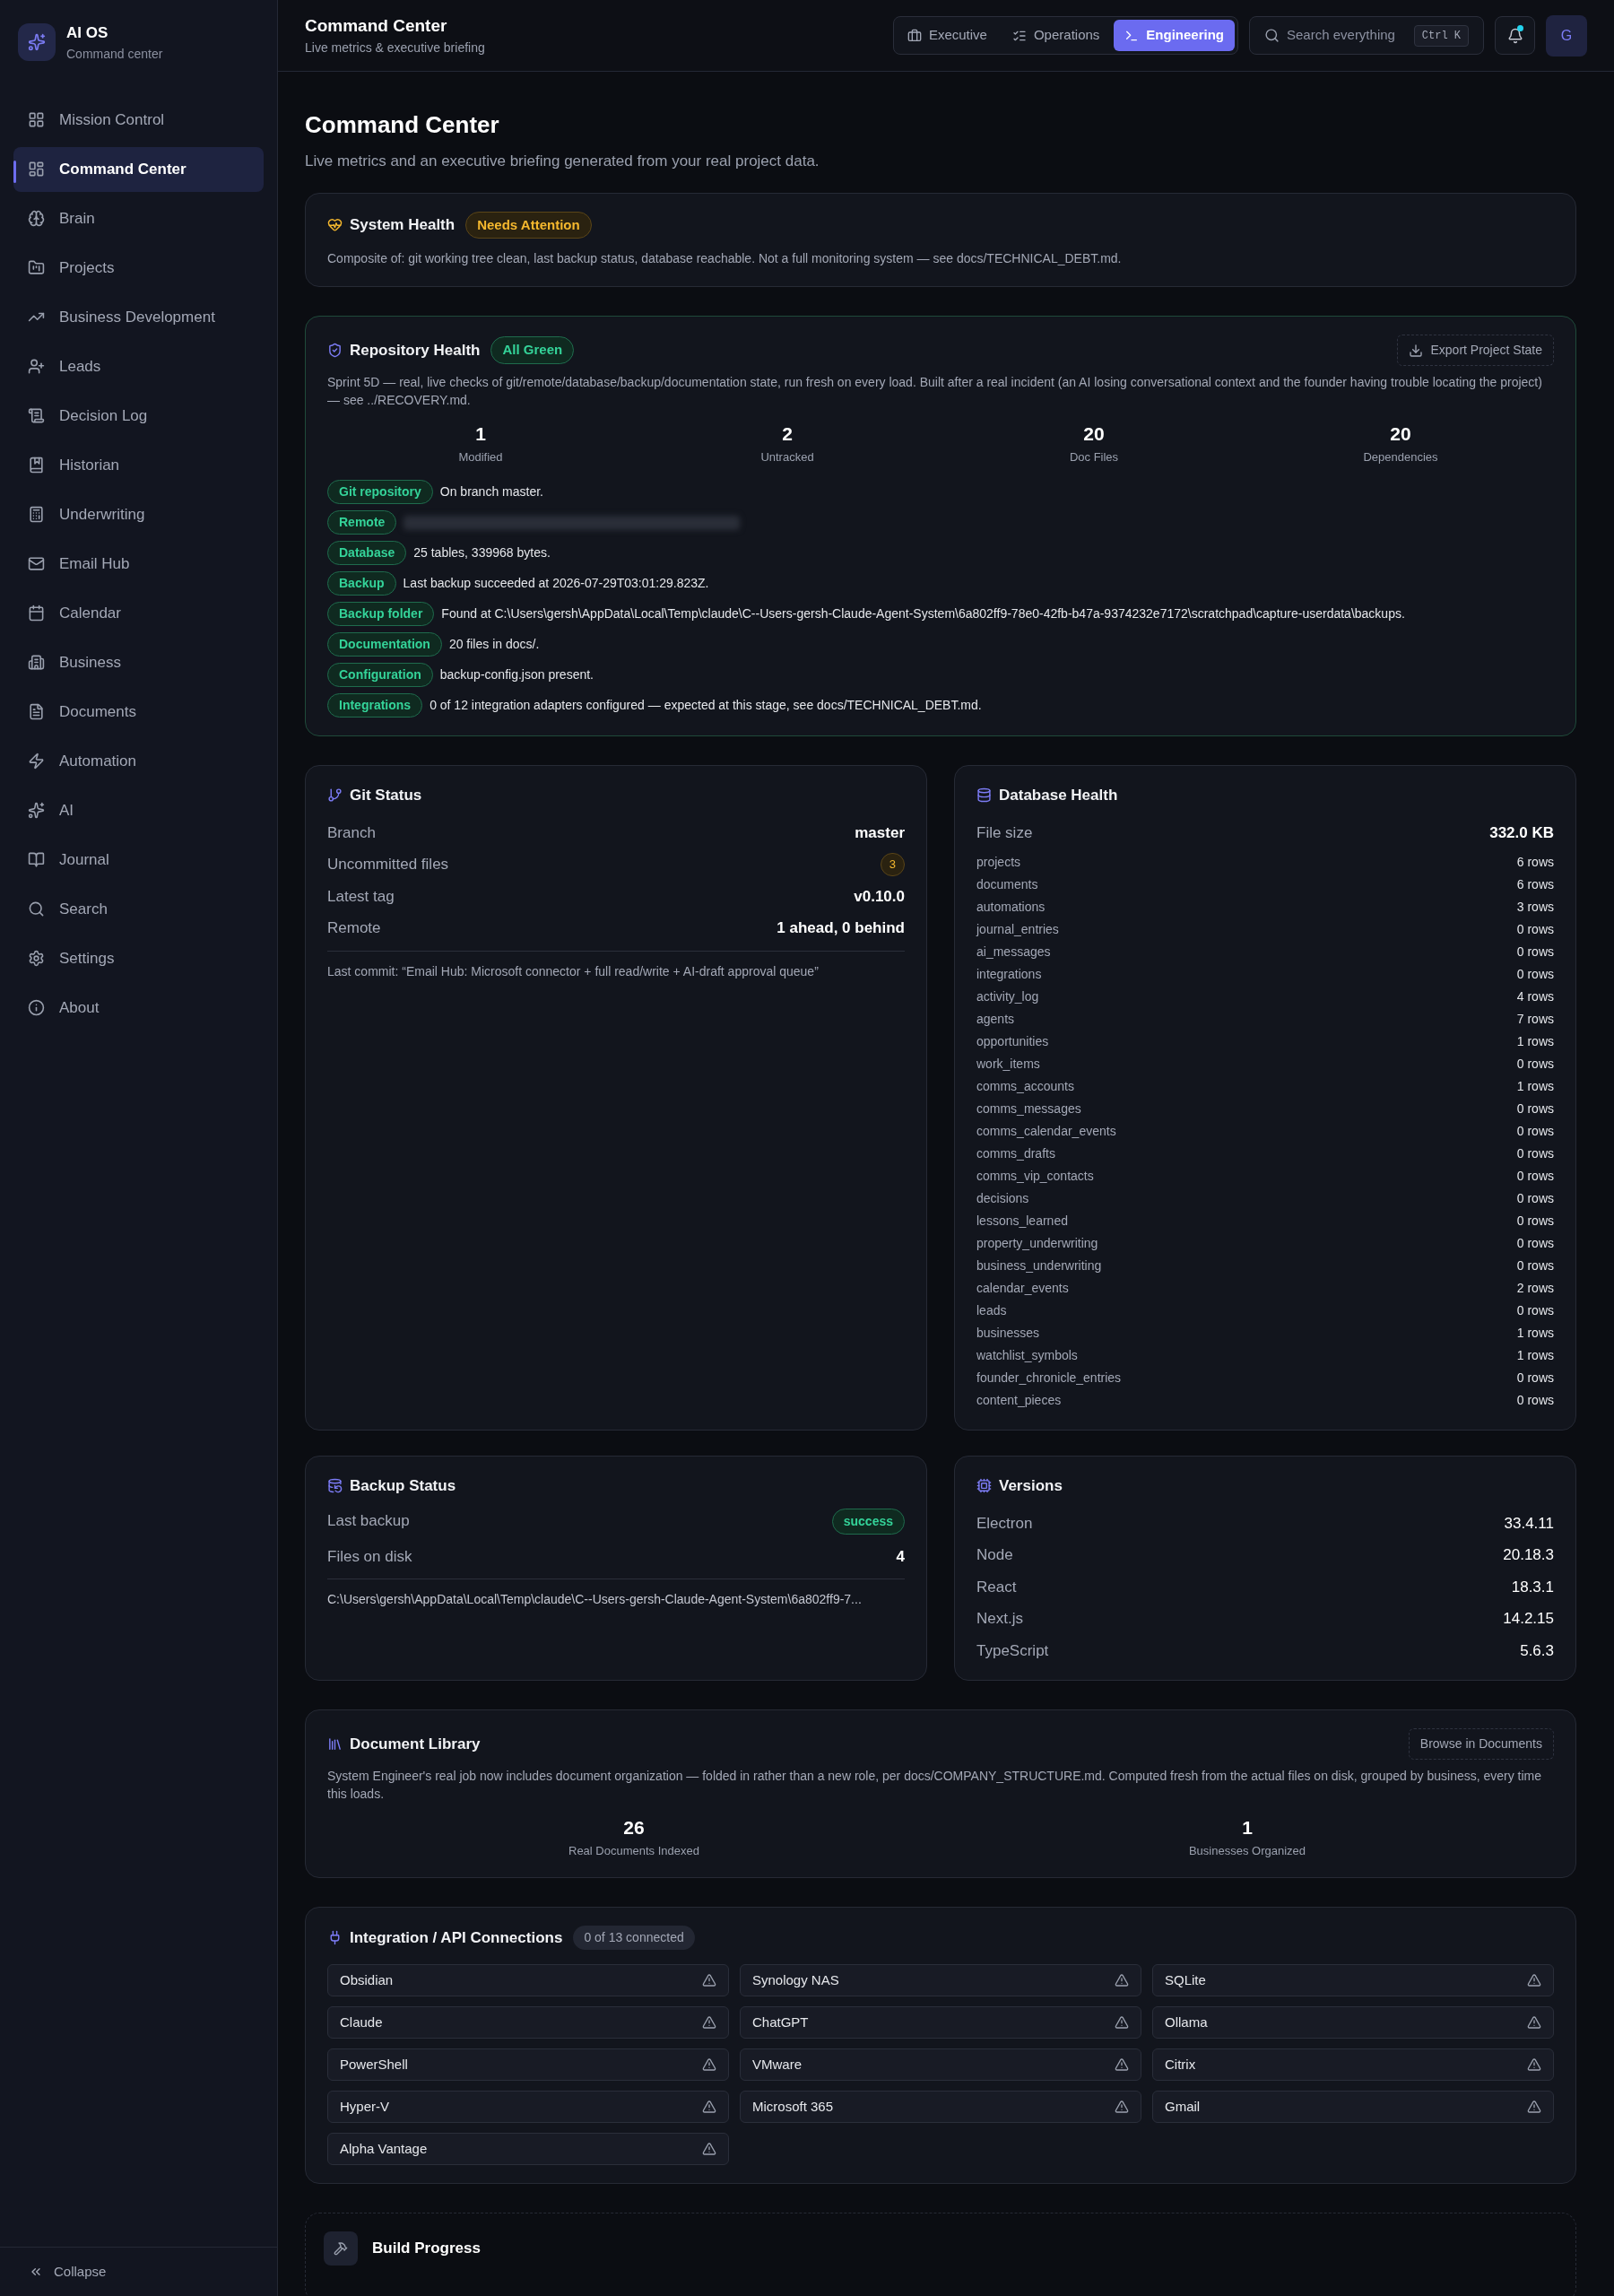 The image size is (1614, 2296). Describe the element at coordinates (947, 35) in the screenshot. I see `view-tab: Executive` at that location.